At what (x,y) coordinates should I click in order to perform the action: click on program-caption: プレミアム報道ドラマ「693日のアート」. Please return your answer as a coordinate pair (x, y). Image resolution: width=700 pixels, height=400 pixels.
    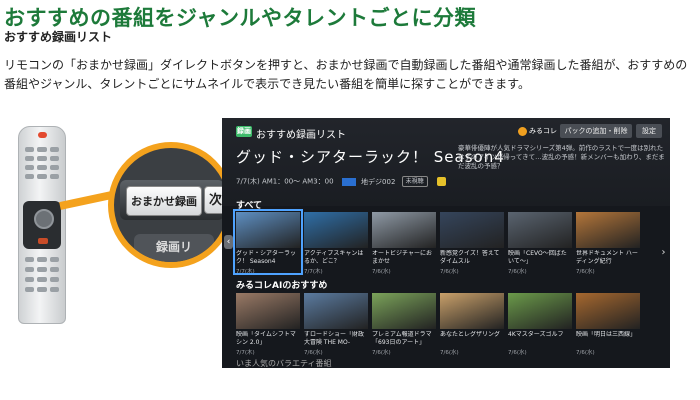
    Looking at the image, I should click on (402, 338).